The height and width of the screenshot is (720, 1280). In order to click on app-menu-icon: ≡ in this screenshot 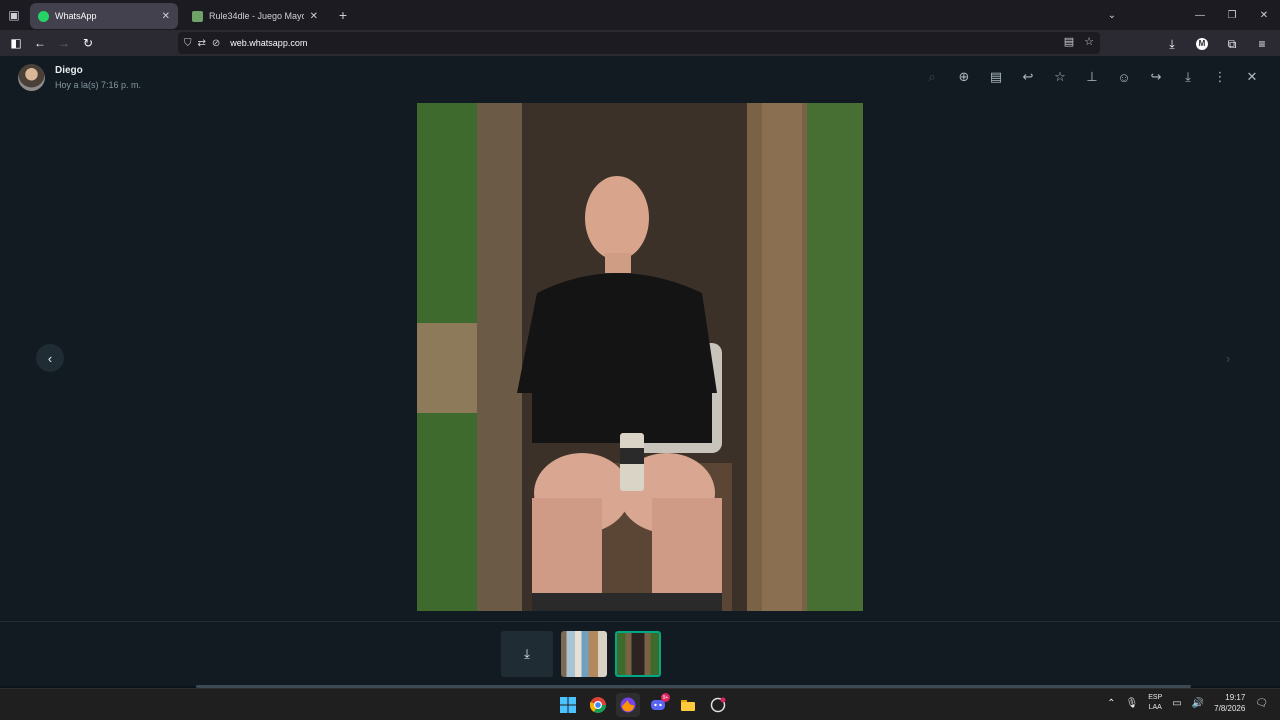, I will do `click(1262, 44)`.